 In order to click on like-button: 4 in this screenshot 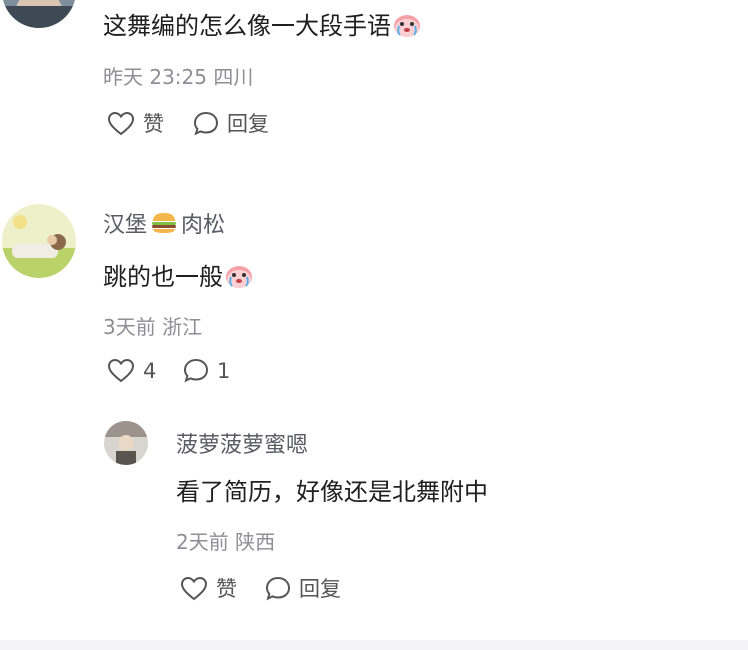, I will do `click(131, 370)`.